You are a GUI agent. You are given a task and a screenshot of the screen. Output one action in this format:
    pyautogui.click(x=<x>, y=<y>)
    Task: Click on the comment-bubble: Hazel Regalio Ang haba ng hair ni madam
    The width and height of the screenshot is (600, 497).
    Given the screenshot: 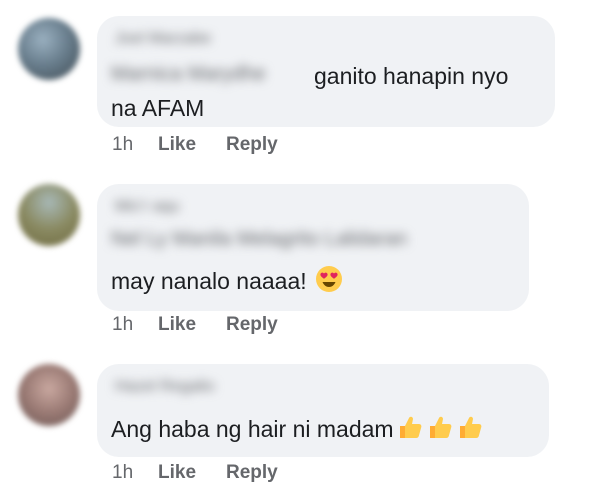 What is the action you would take?
    pyautogui.click(x=323, y=410)
    